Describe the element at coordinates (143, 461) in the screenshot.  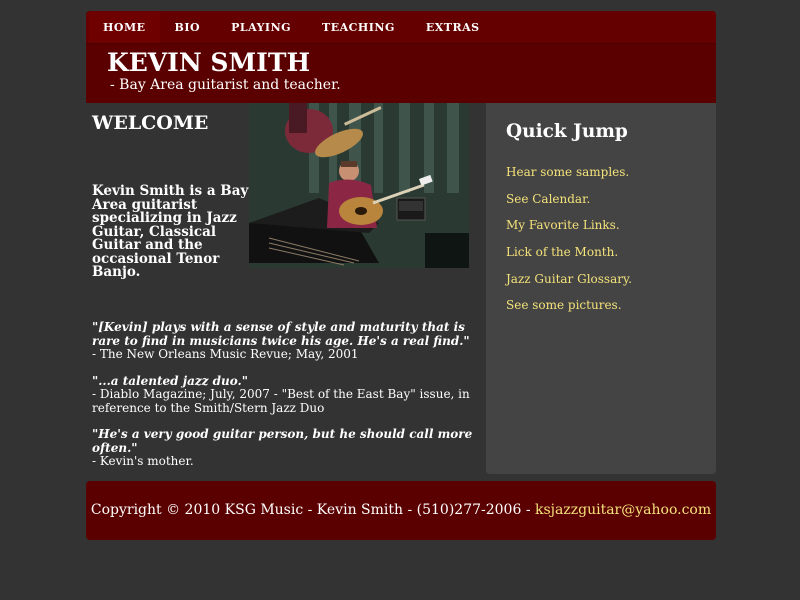
I see `quote-source: - Kevin's mother.` at that location.